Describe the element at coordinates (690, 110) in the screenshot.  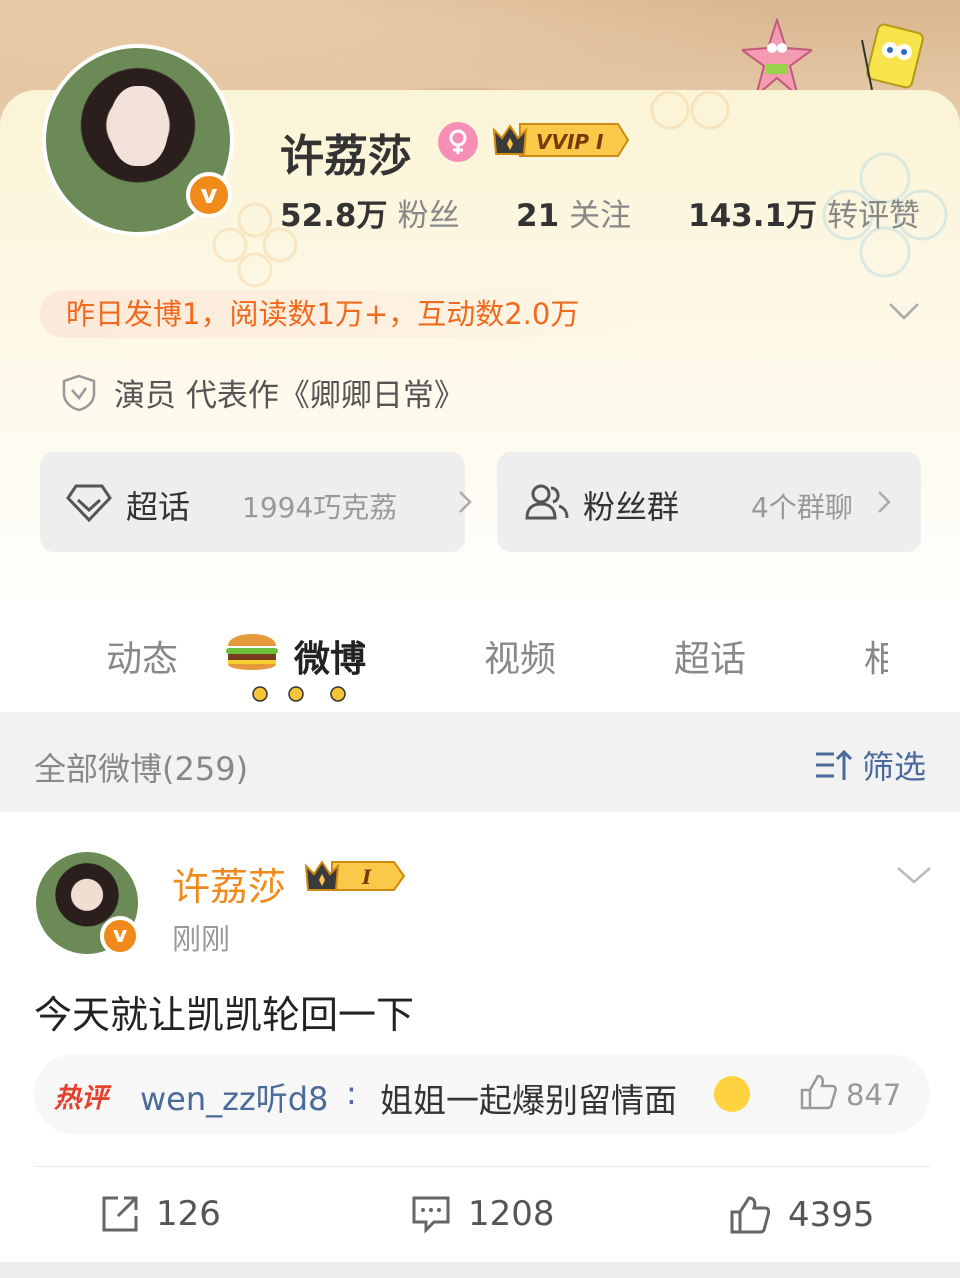
I see `flower-decor-icon` at that location.